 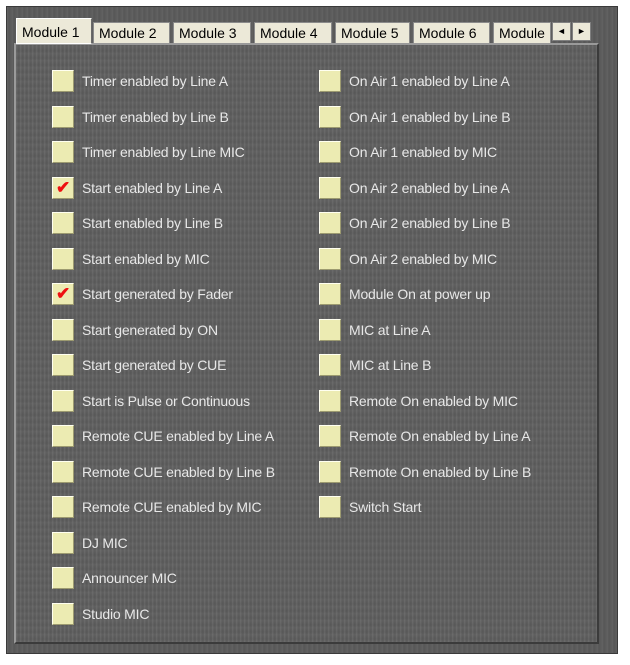 I want to click on option-row: Start enabled by MIC, so click(x=131, y=259).